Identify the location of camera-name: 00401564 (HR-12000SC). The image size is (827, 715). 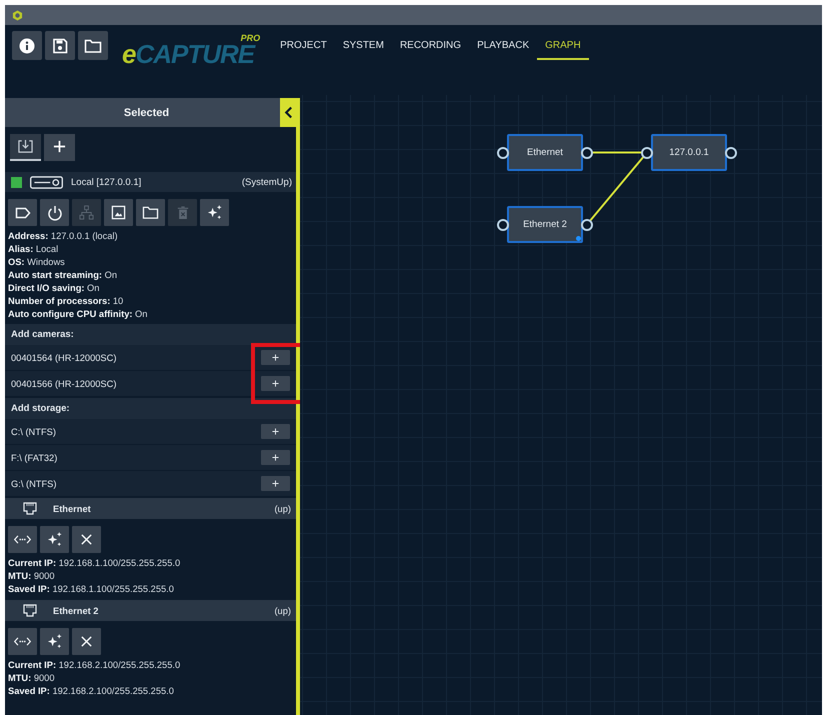
(64, 357).